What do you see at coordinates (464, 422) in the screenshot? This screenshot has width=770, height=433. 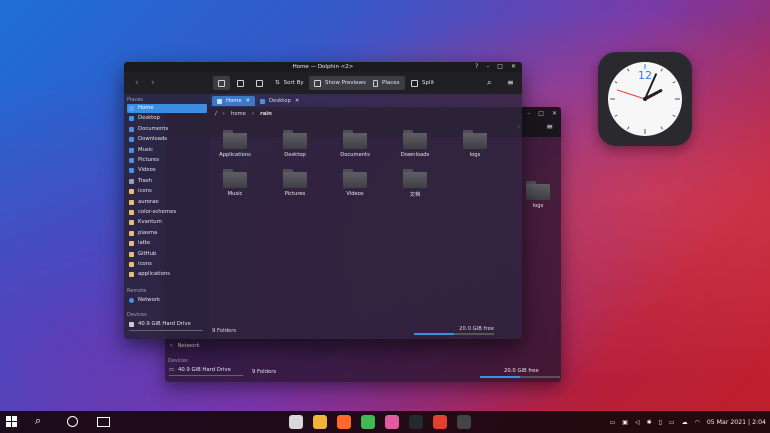 I see `taskbar-app-inkscape` at bounding box center [464, 422].